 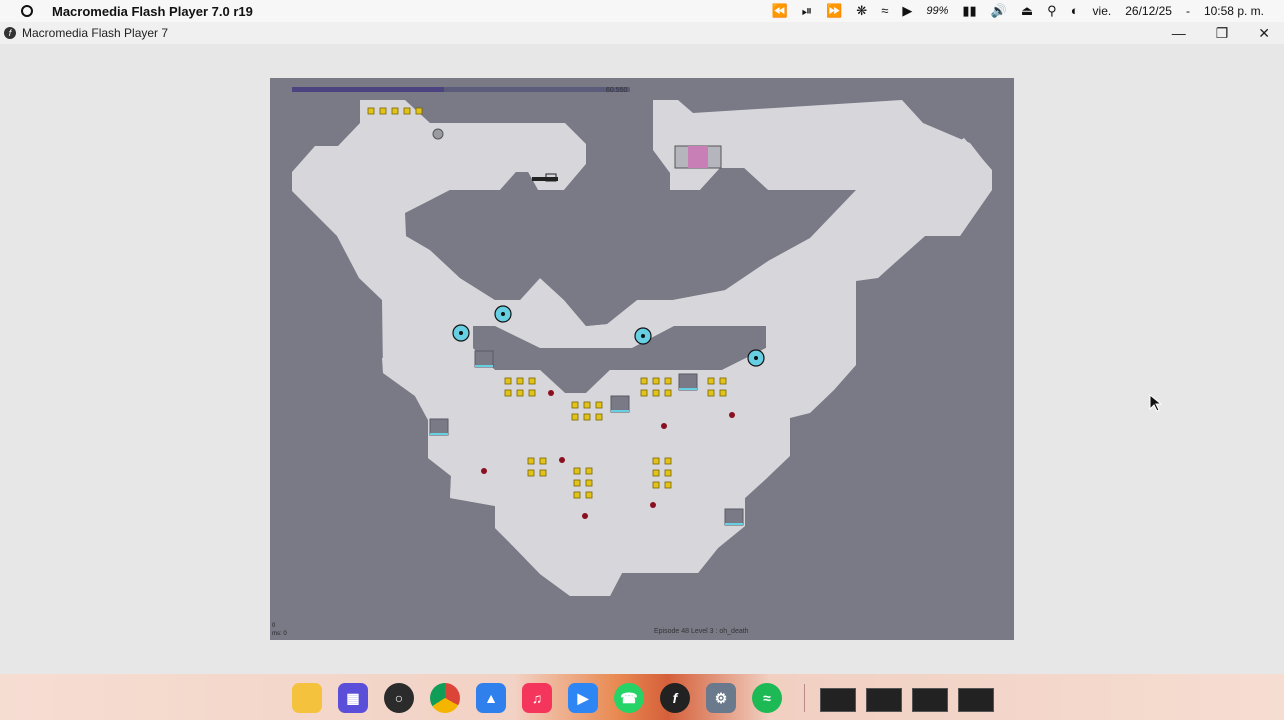 I want to click on window-controls: — ❐ ✕, so click(x=1221, y=33).